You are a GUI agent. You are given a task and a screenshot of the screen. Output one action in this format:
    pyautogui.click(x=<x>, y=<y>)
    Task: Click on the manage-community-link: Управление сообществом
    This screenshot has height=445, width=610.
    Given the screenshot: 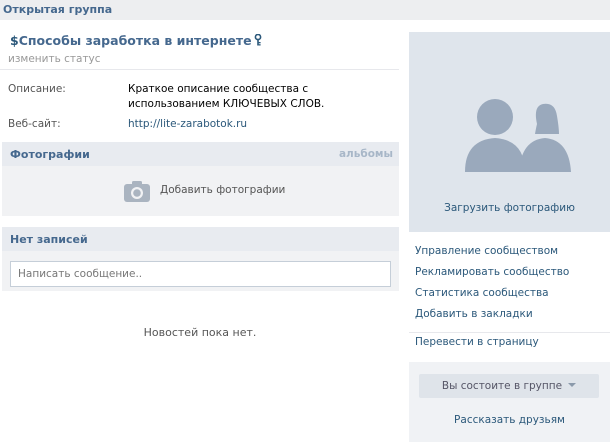 What is the action you would take?
    pyautogui.click(x=486, y=251)
    